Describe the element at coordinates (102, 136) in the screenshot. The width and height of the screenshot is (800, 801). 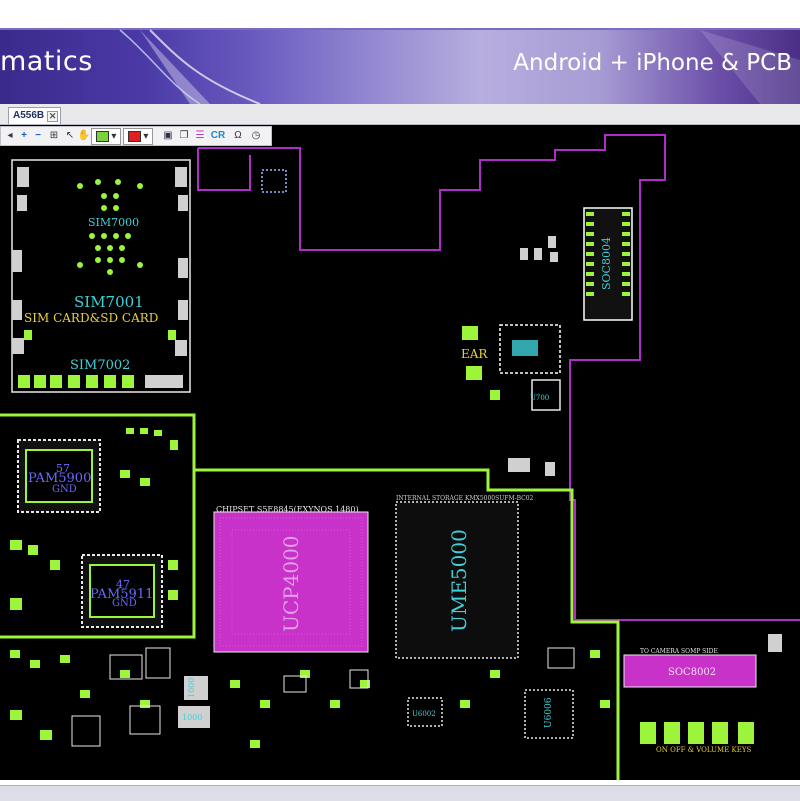
I see `green-swatch` at that location.